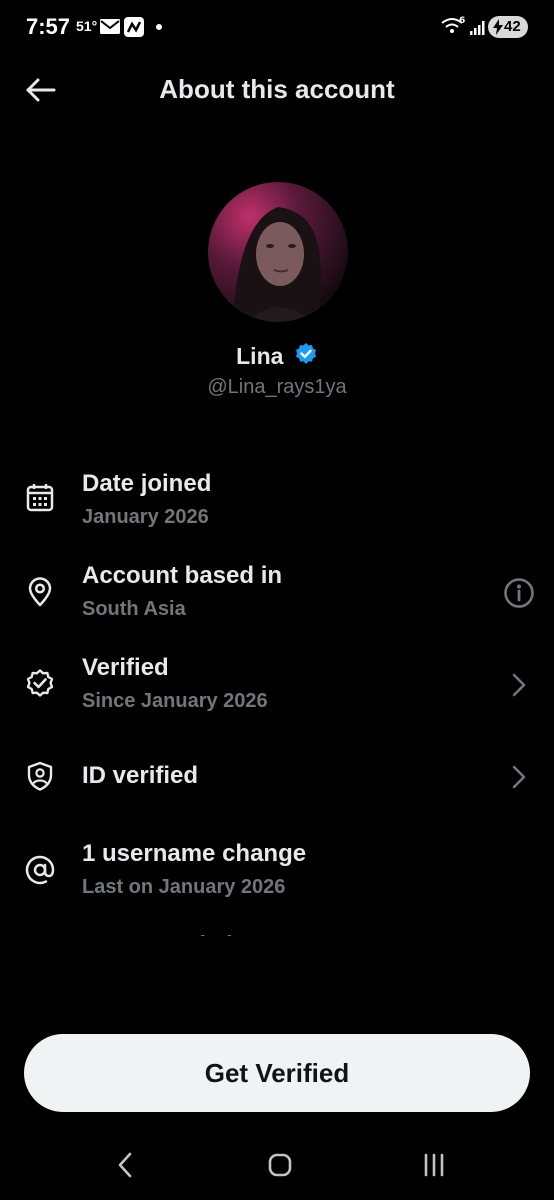 The width and height of the screenshot is (554, 1200). Describe the element at coordinates (277, 688) in the screenshot. I see `row-verified: Verified Since January 2026` at that location.